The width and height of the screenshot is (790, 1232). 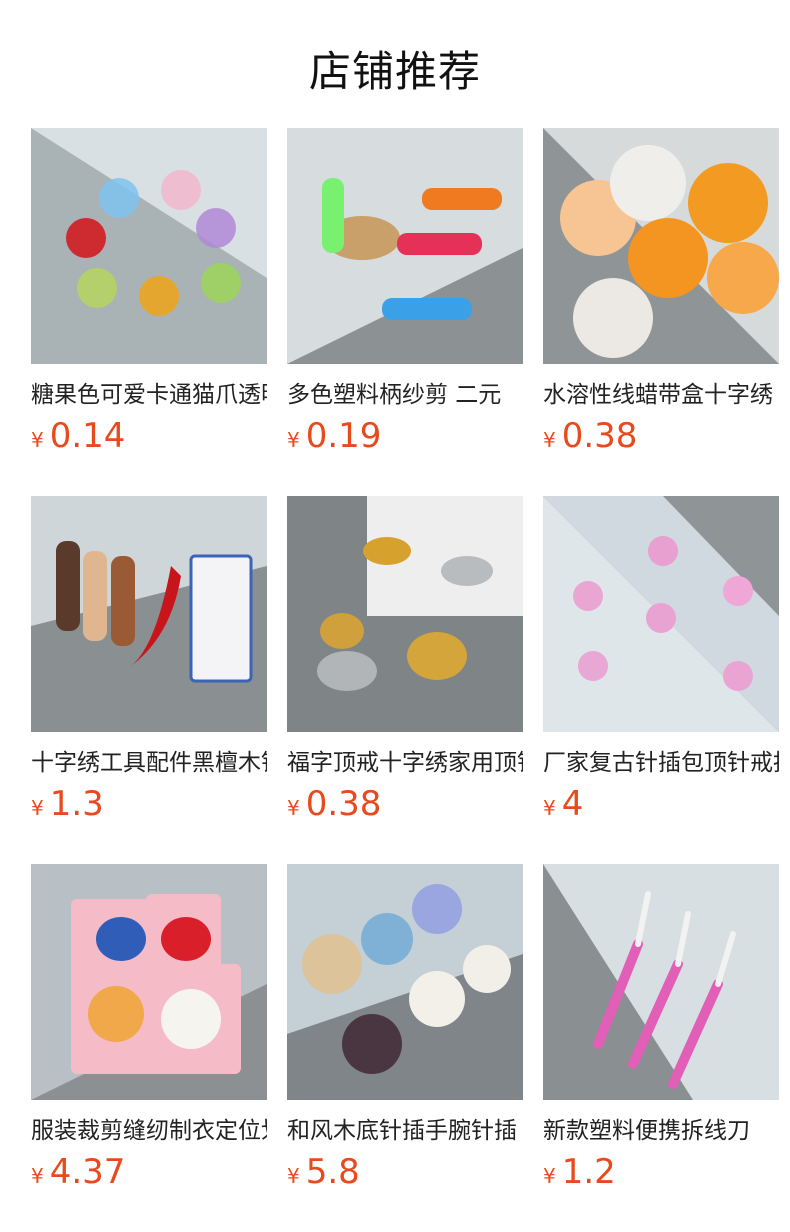 I want to click on product-name: 福字顶戒十字绣家用顶针, so click(x=405, y=763).